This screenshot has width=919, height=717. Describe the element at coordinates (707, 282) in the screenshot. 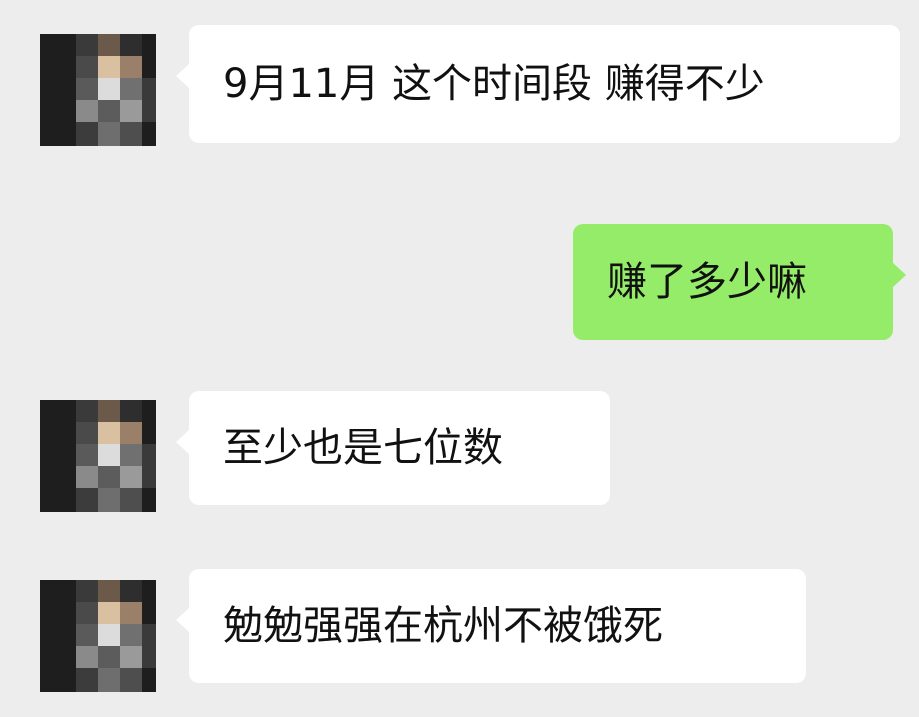

I see `message-text: 赚了多少嘛` at that location.